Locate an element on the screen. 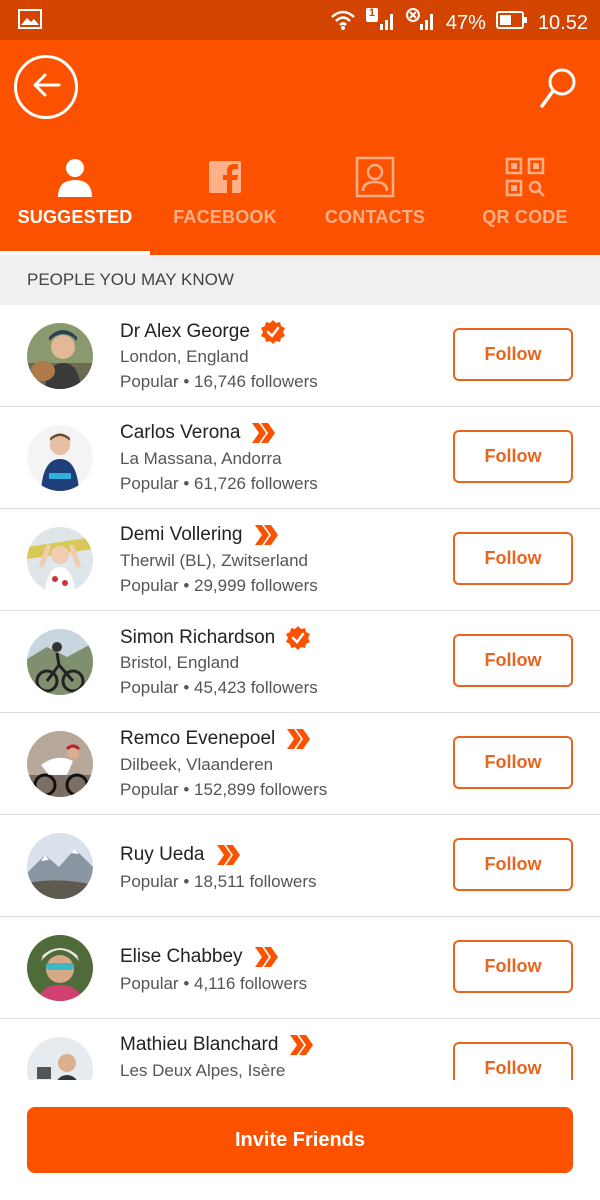 This screenshot has width=600, height=1200. person-name: Elise Chabbey is located at coordinates (181, 957).